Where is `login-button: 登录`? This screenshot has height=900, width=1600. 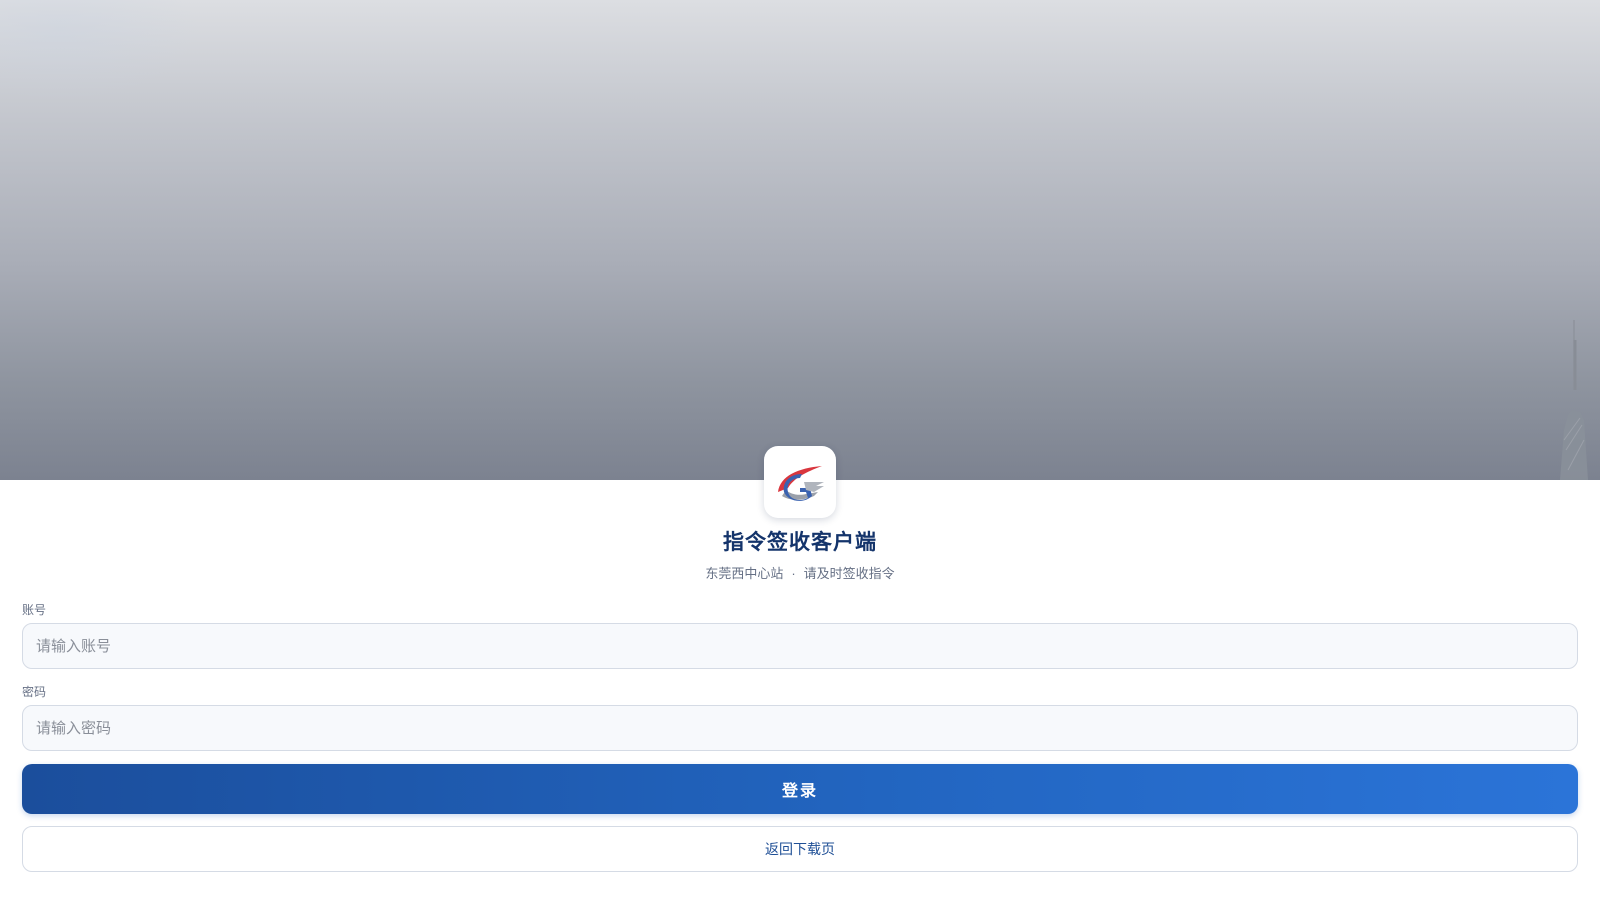 login-button: 登录 is located at coordinates (800, 789).